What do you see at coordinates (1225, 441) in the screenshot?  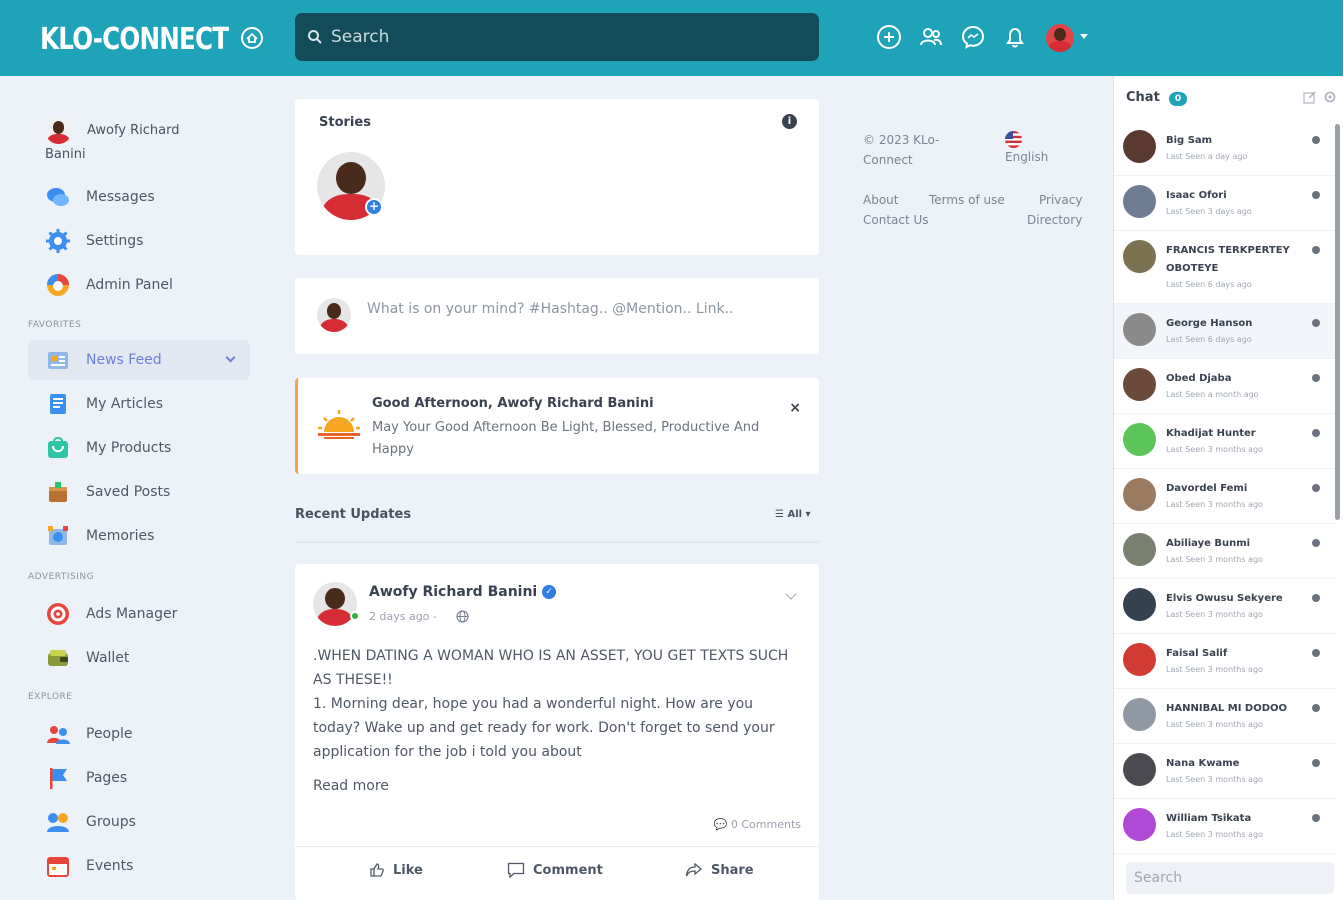 I see `chat-contact-row: Khadijat Hunter Last Seen 3 months ago` at bounding box center [1225, 441].